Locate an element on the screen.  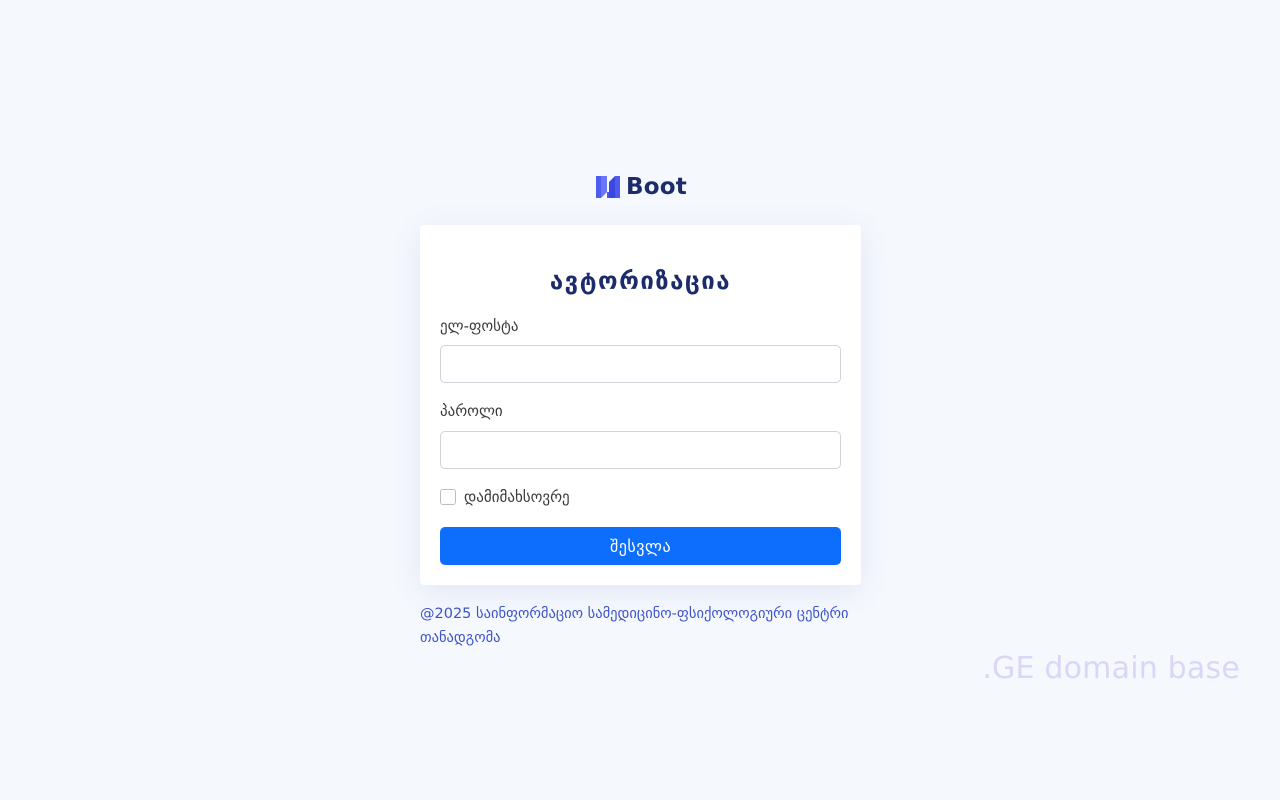
brand-logo: Boot is located at coordinates (641, 187).